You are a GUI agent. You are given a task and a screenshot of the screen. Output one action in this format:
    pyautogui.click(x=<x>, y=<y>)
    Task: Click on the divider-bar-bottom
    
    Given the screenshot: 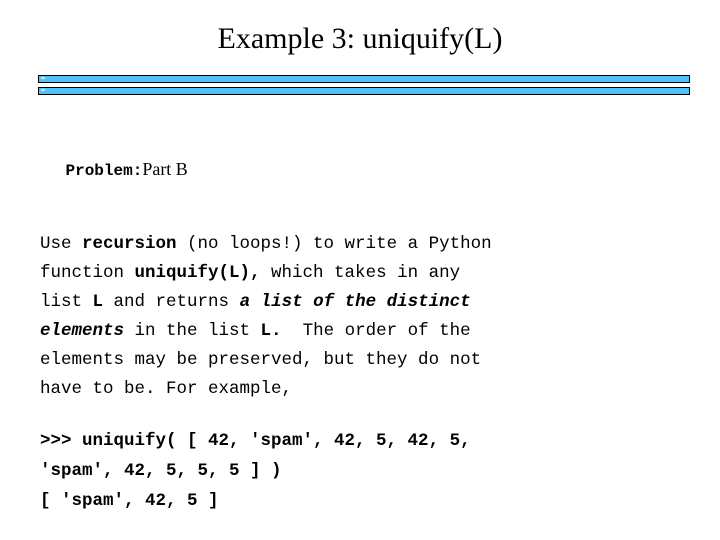 What is the action you would take?
    pyautogui.click(x=364, y=91)
    